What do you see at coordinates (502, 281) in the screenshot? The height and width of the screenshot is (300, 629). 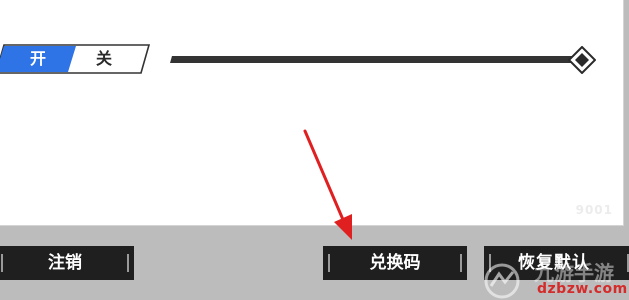 I see `site-logo-icon` at bounding box center [502, 281].